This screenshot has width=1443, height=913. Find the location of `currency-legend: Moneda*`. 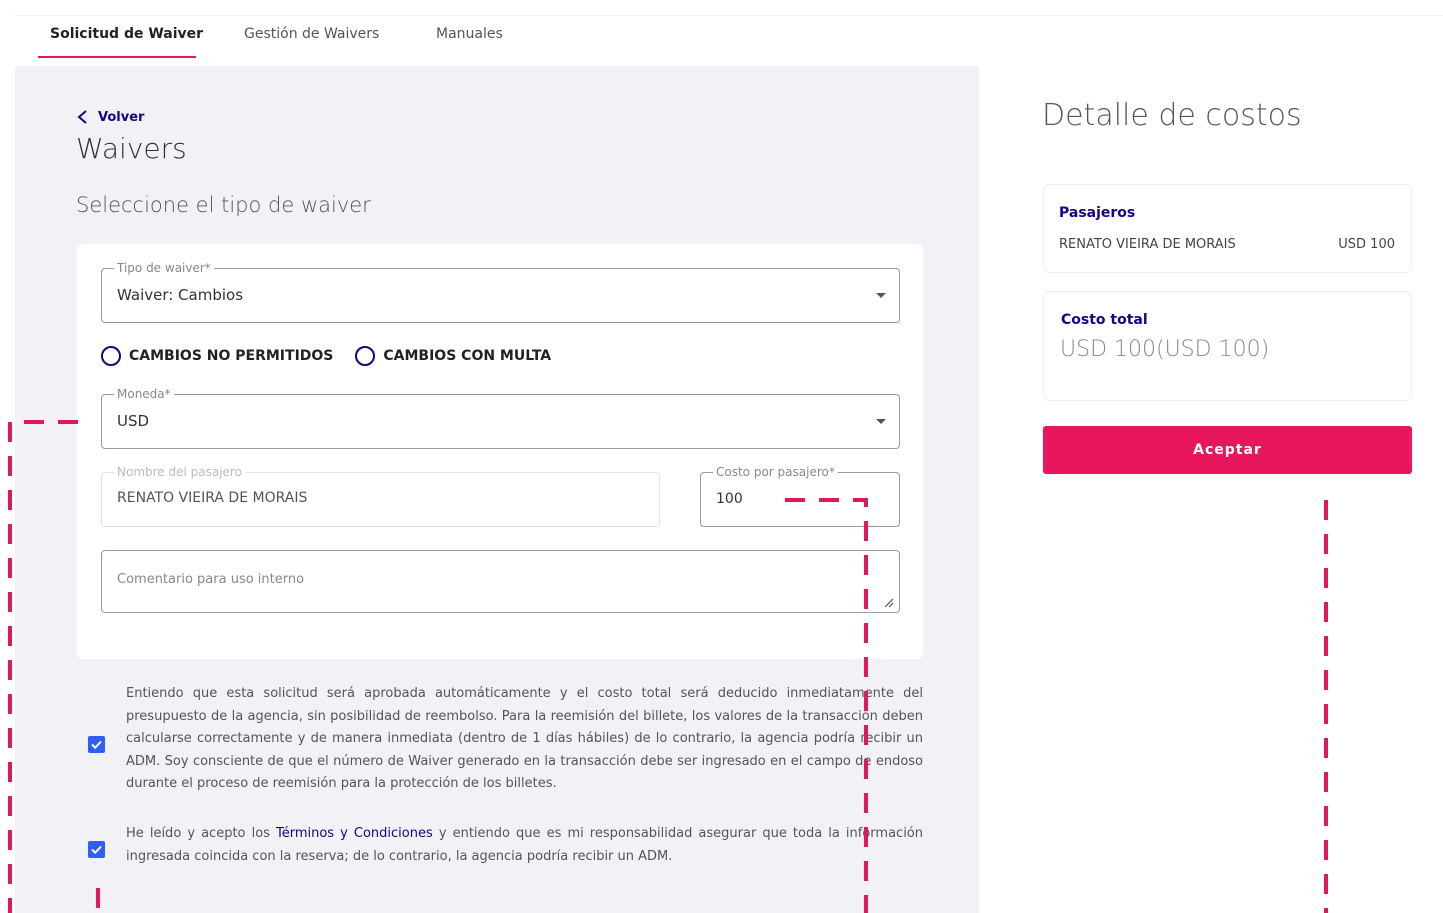

currency-legend: Moneda* is located at coordinates (144, 394).